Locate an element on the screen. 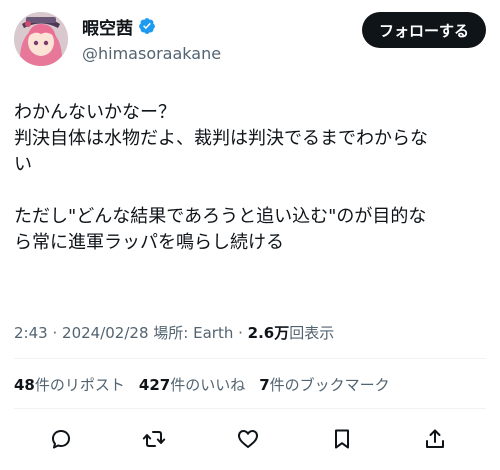 The height and width of the screenshot is (470, 500). share-button is located at coordinates (435, 439).